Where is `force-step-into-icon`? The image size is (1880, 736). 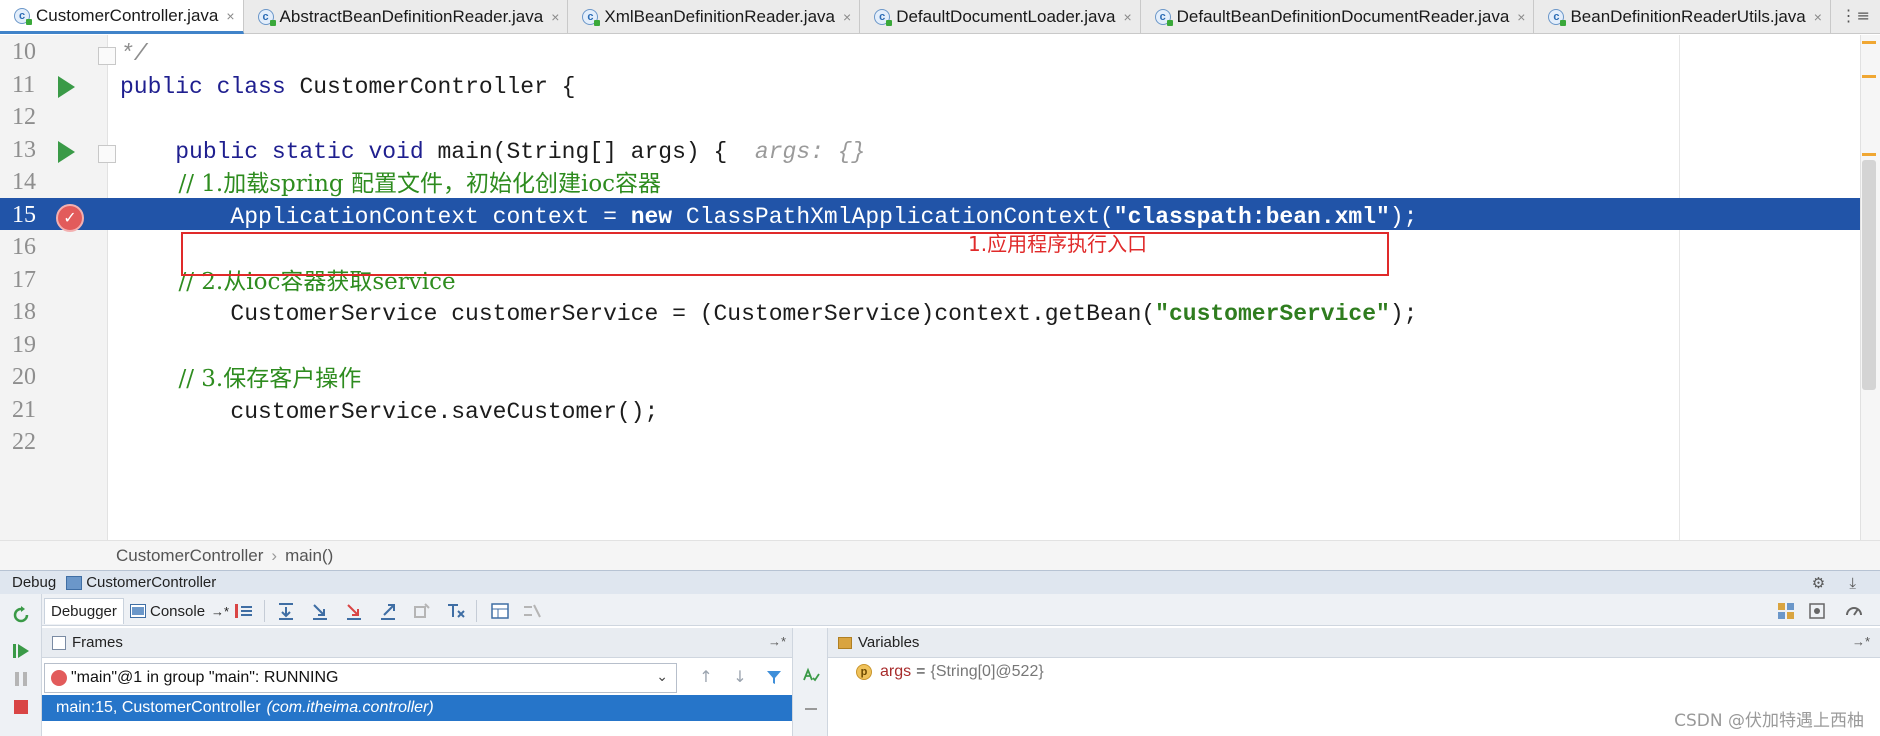 force-step-into-icon is located at coordinates (354, 611).